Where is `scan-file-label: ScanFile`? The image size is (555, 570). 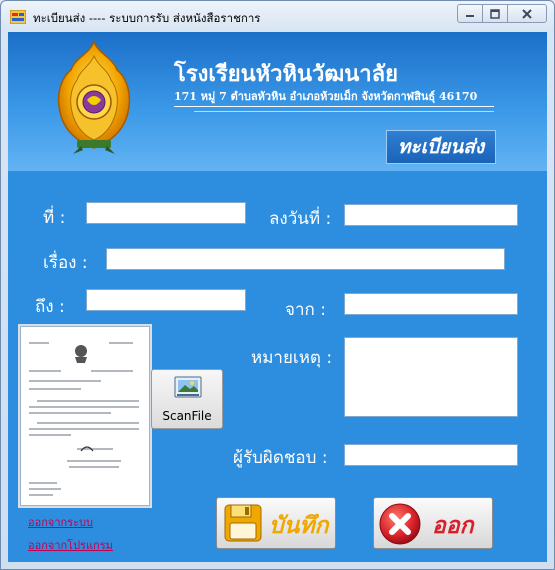 scan-file-label: ScanFile is located at coordinates (187, 416).